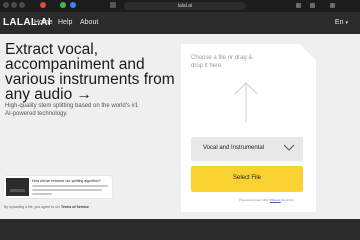 The height and width of the screenshot is (240, 360). I want to click on browser-toolbar: lalal.ai, so click(180, 6).